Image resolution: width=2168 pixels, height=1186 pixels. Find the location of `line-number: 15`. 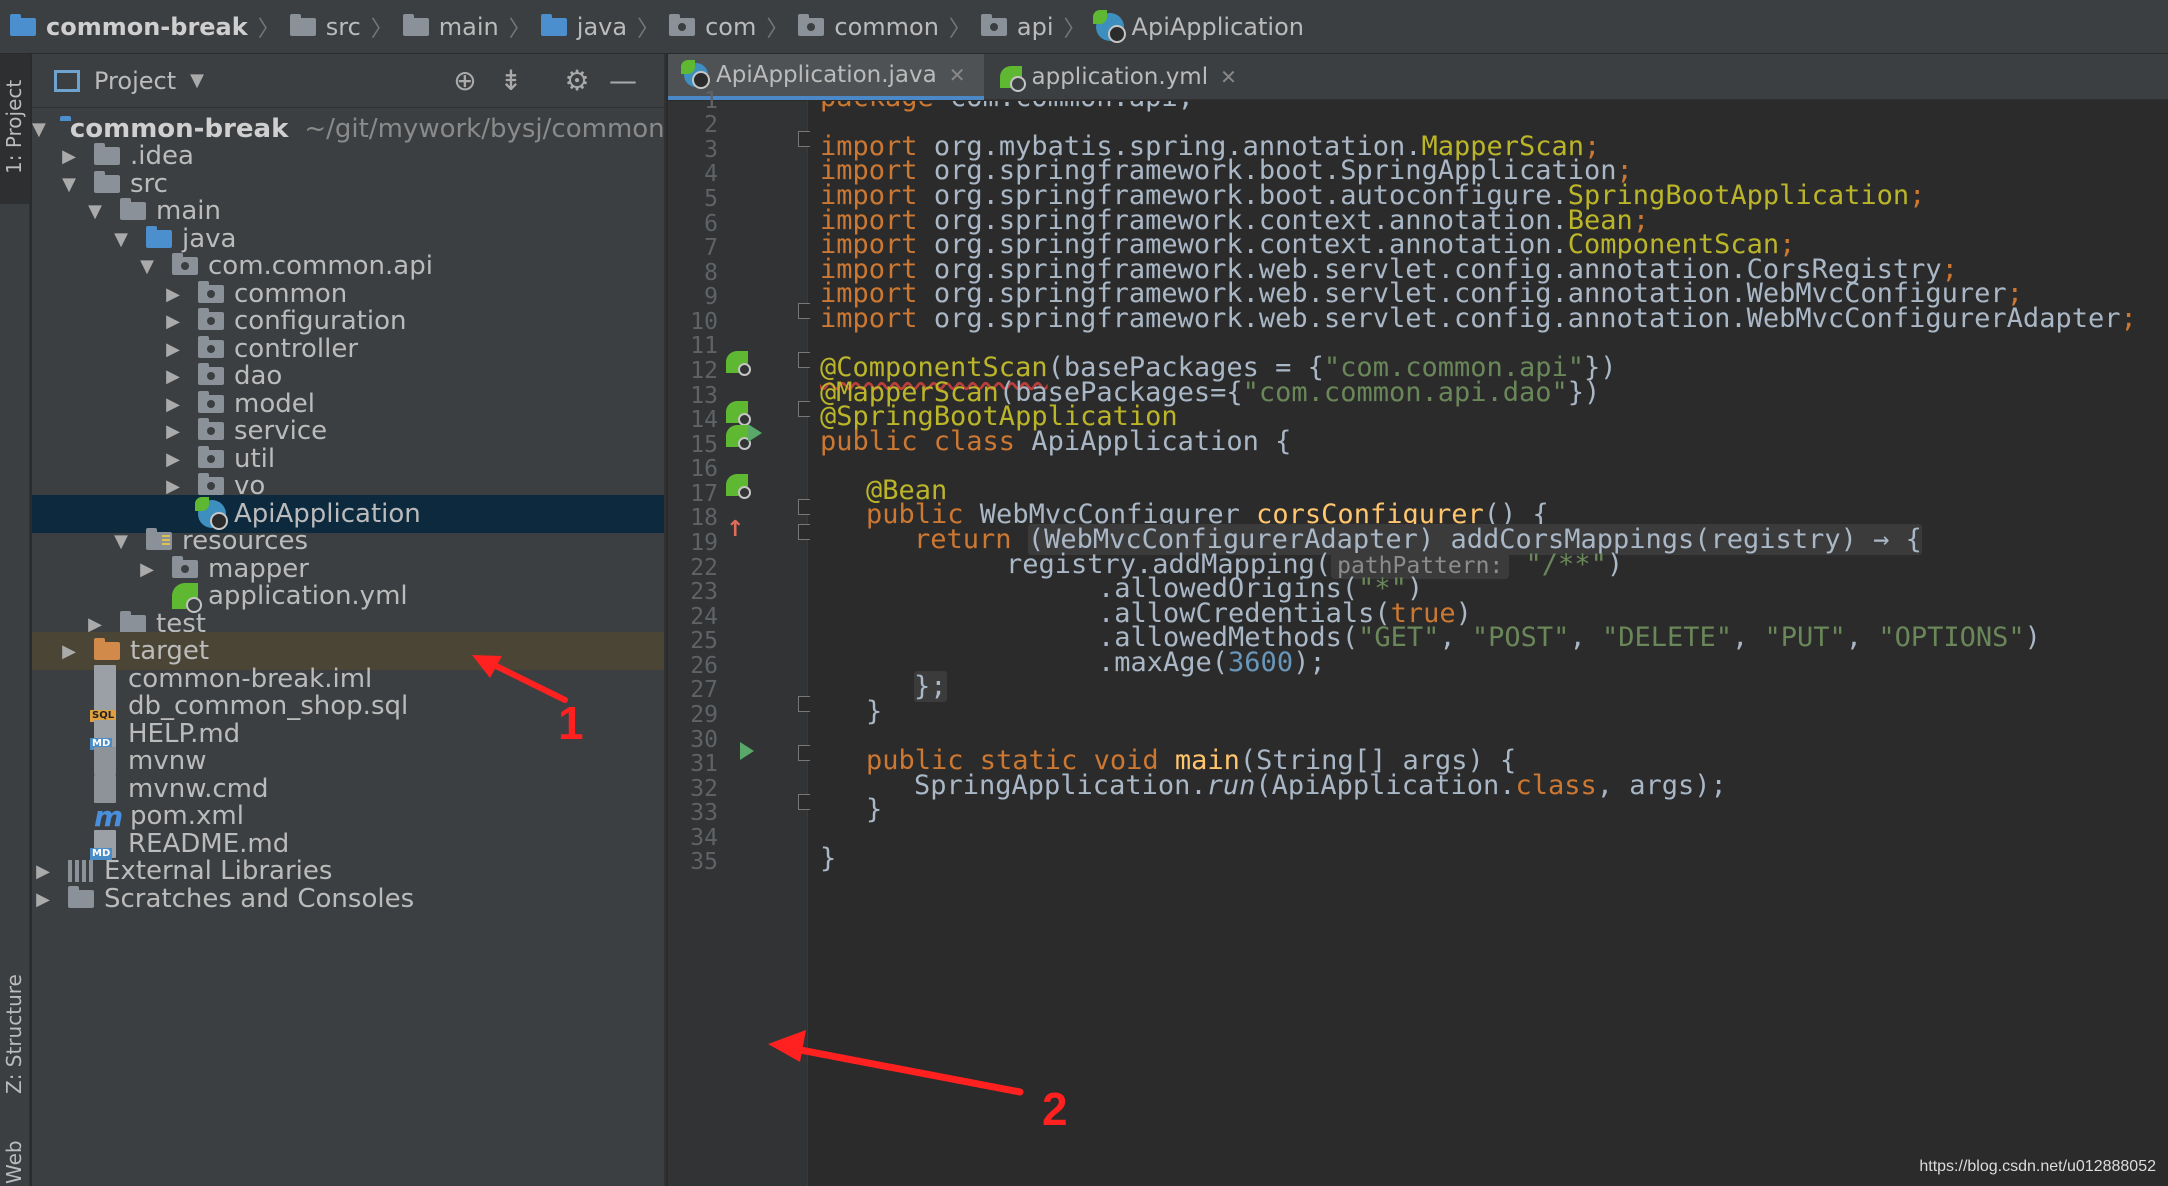

line-number: 15 is located at coordinates (704, 445).